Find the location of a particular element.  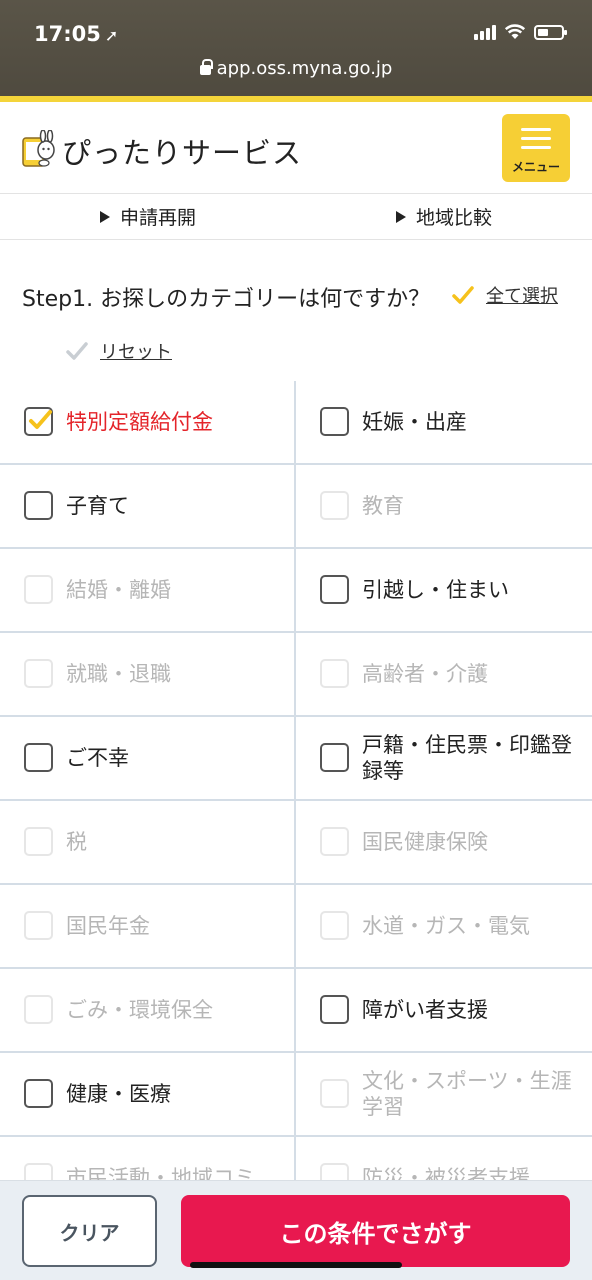

category-option: ご不幸 is located at coordinates (148, 758).